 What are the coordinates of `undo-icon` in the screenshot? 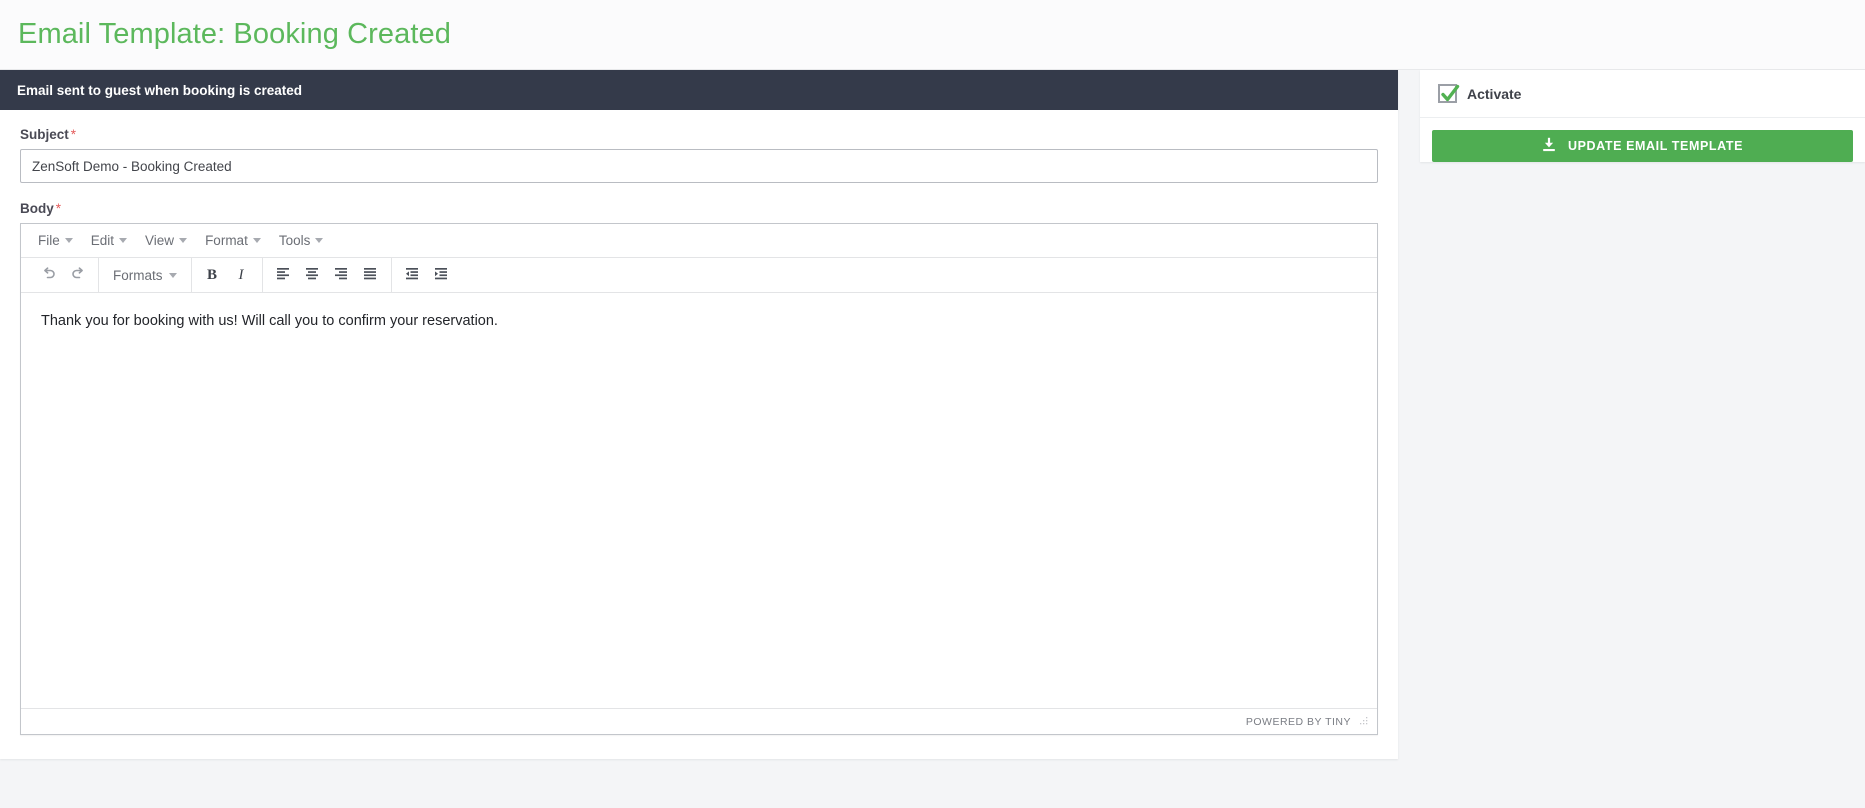 It's located at (49, 275).